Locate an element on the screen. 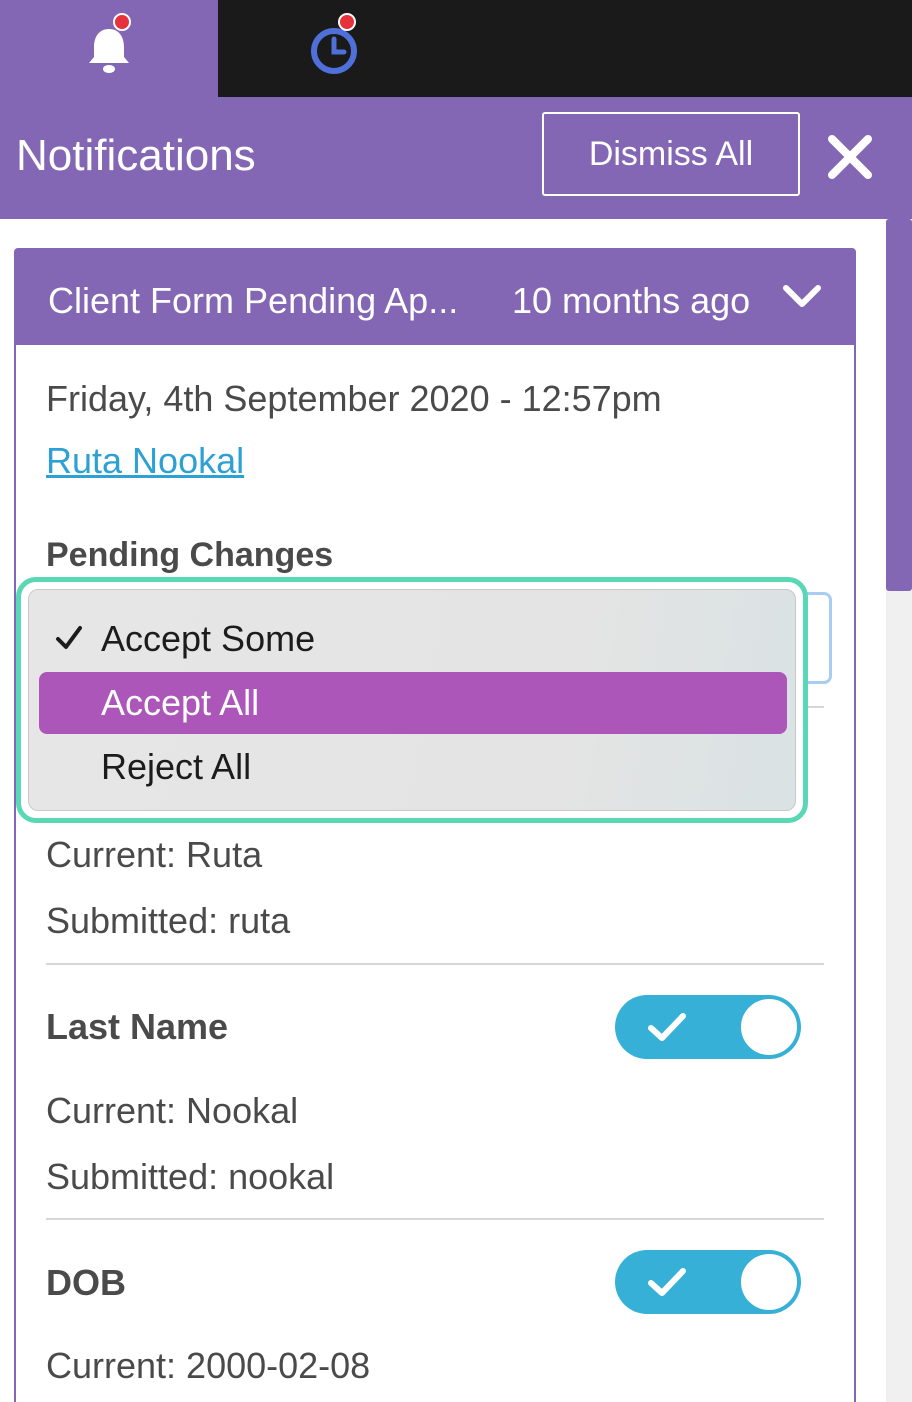  scrollbar-thumb is located at coordinates (899, 405).